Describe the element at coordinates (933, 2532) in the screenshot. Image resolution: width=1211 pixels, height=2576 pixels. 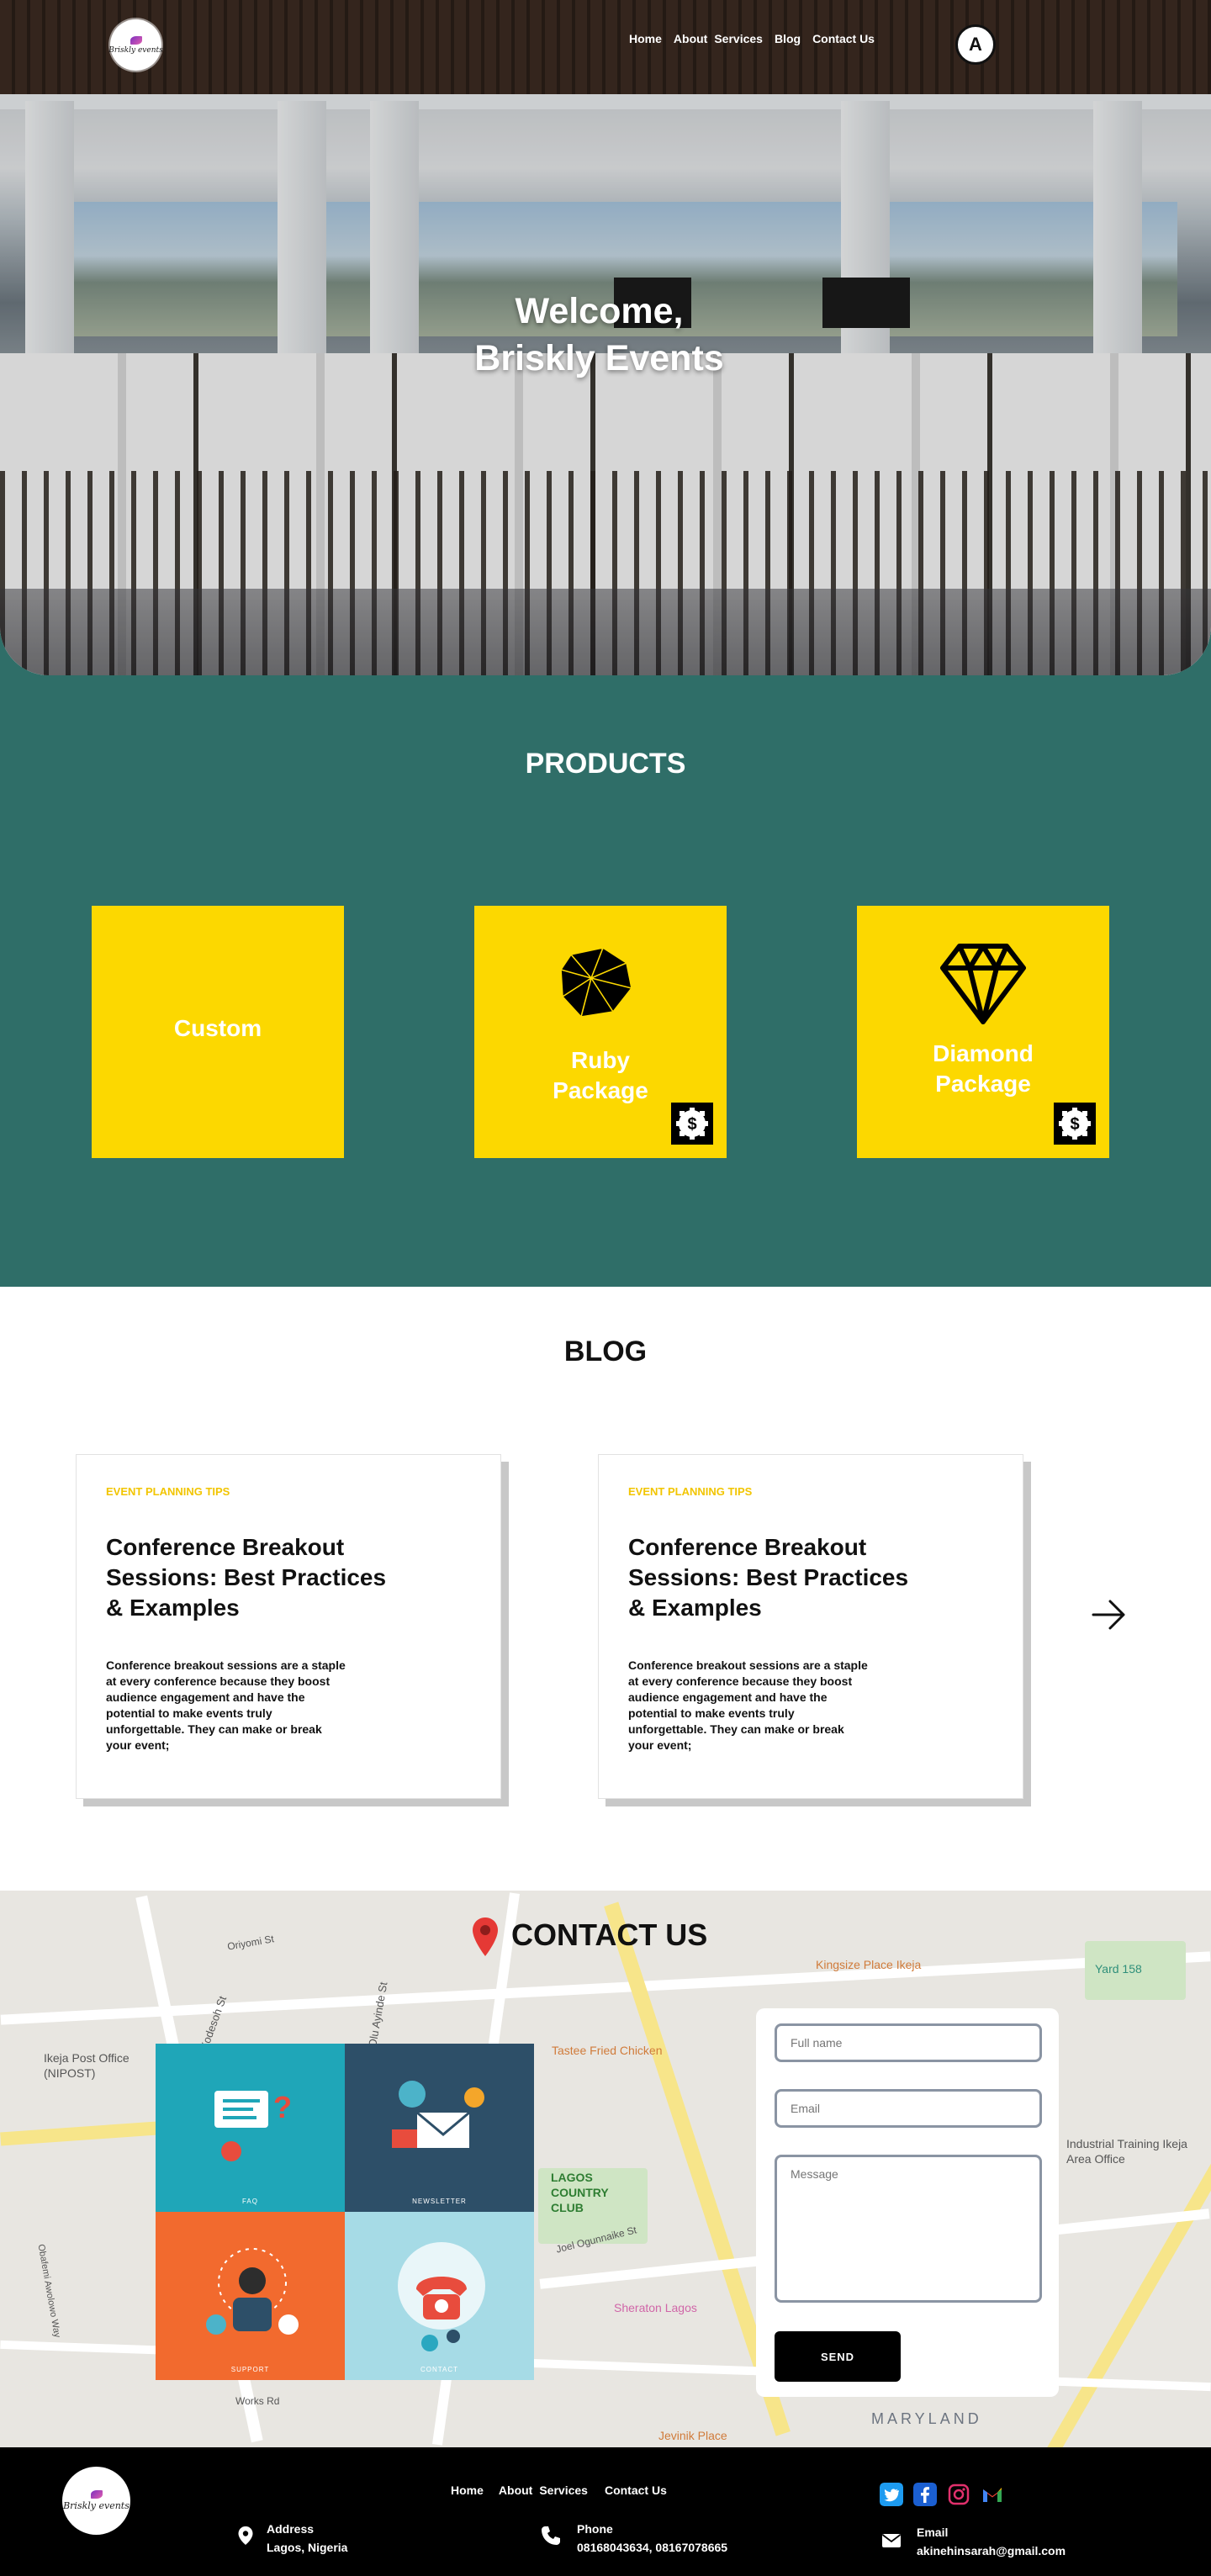
I see `email-label: Email` at that location.